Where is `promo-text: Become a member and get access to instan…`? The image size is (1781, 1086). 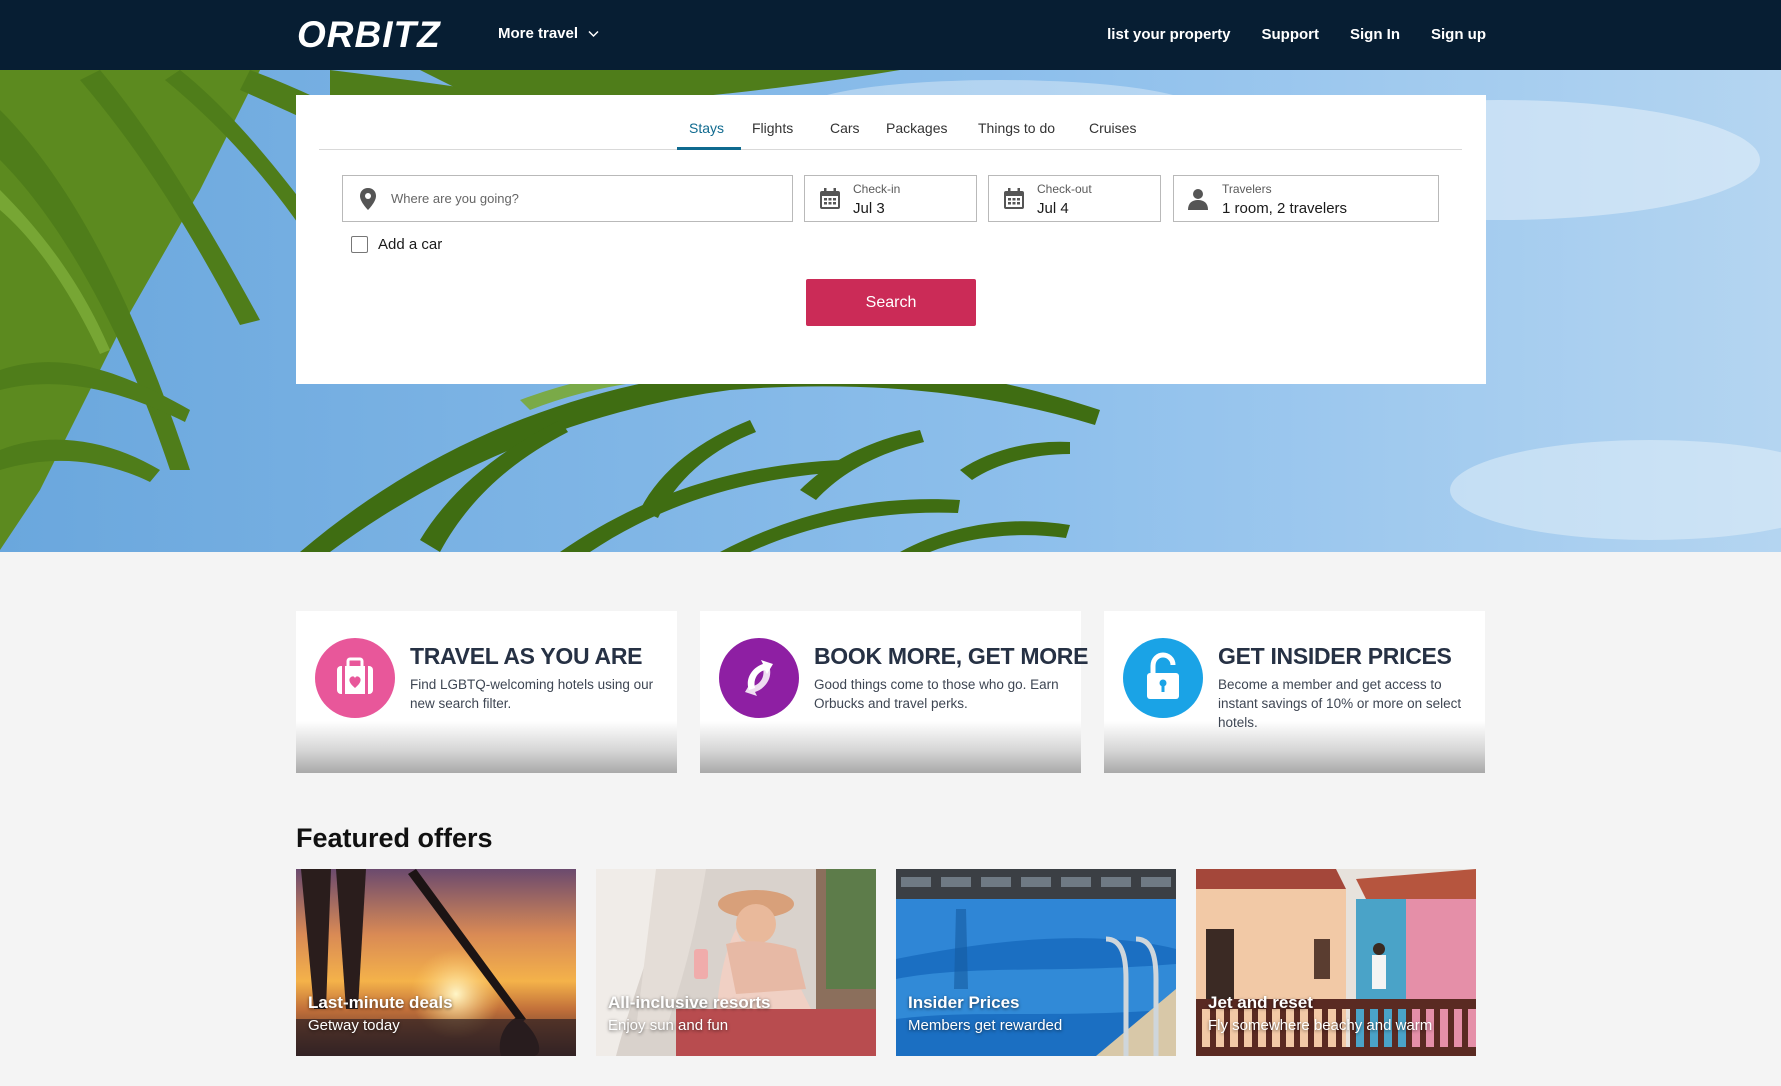
promo-text: Become a member and get access to instan… is located at coordinates (1340, 703).